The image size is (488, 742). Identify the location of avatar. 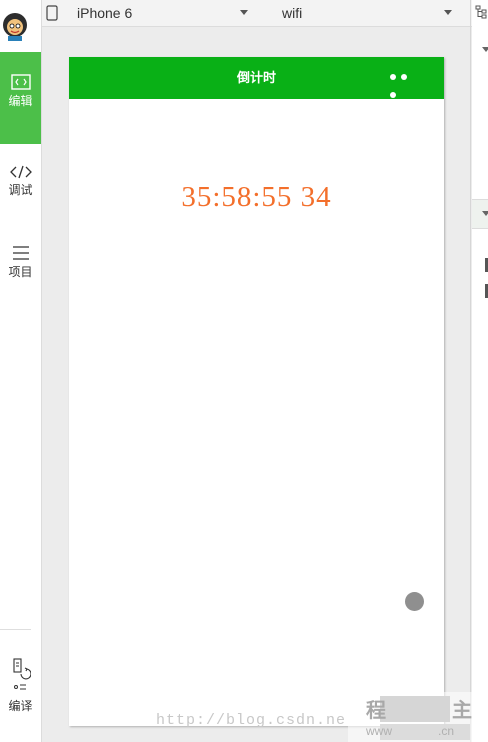
(15, 26).